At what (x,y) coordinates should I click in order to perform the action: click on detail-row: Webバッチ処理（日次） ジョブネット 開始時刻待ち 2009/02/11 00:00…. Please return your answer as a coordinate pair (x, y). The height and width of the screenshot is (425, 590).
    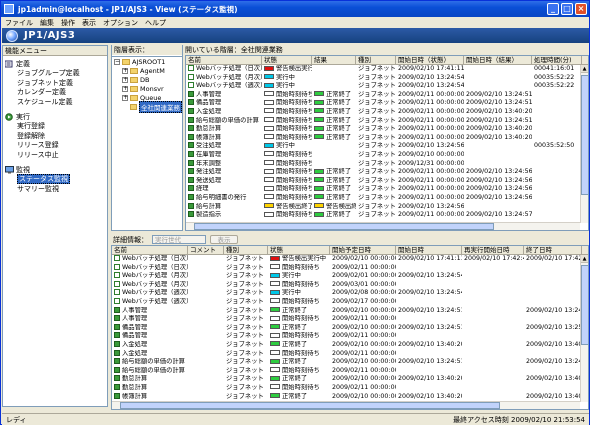
    Looking at the image, I should click on (350, 268).